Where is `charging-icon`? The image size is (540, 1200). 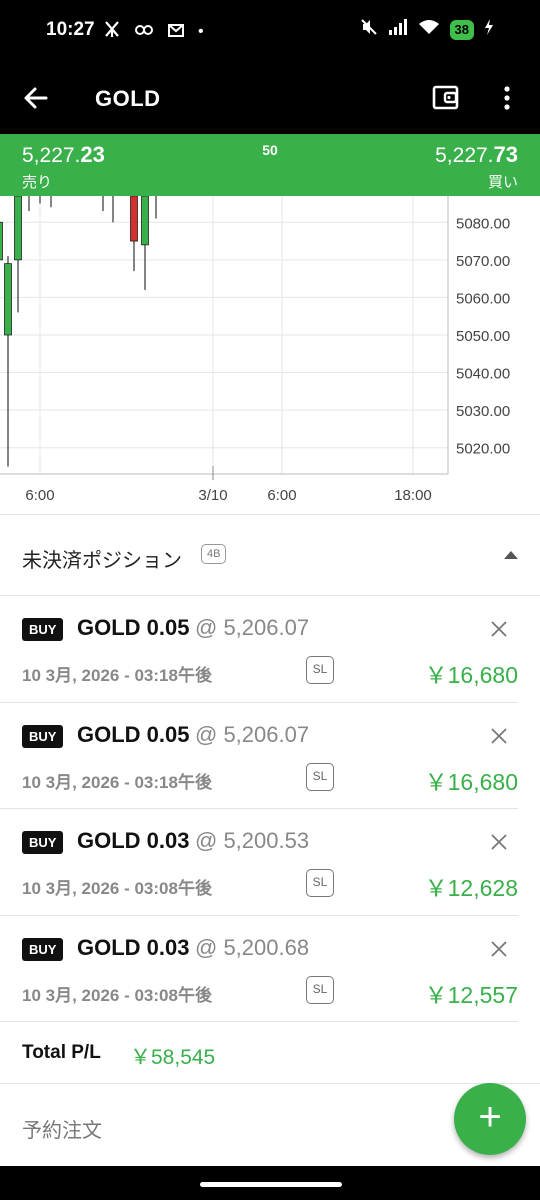
charging-icon is located at coordinates (489, 29).